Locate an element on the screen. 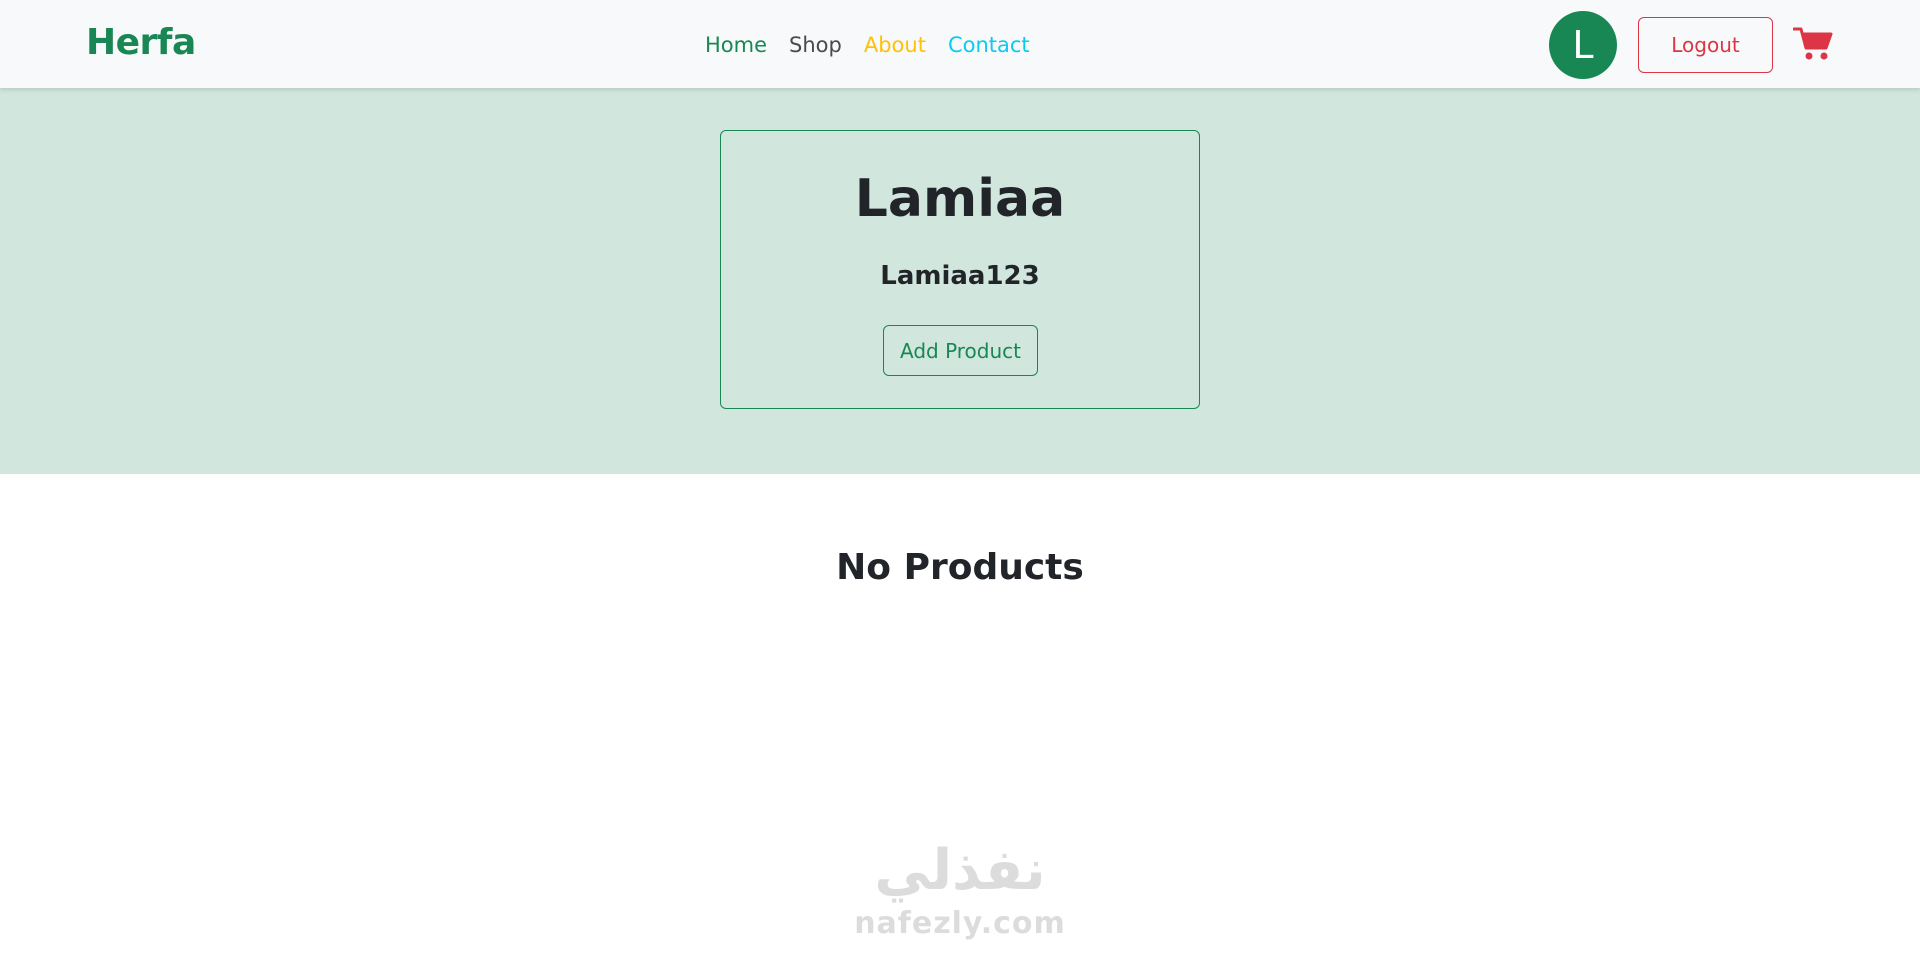 The width and height of the screenshot is (1920, 954). nav-link-home: Home is located at coordinates (736, 45).